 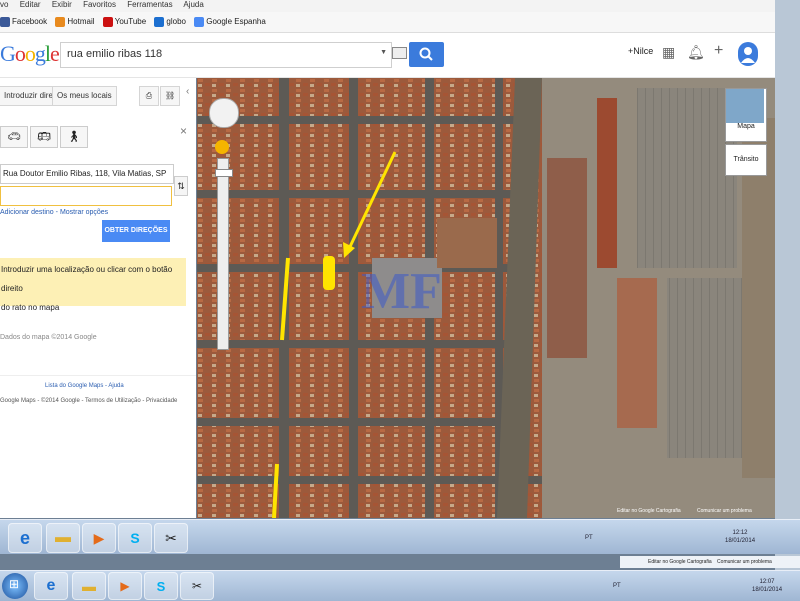 I want to click on layer-map-button: Mapa, so click(x=746, y=115).